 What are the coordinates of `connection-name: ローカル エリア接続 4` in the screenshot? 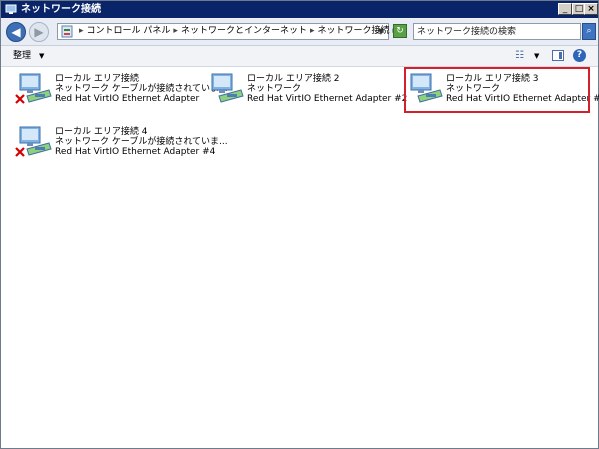 It's located at (101, 132).